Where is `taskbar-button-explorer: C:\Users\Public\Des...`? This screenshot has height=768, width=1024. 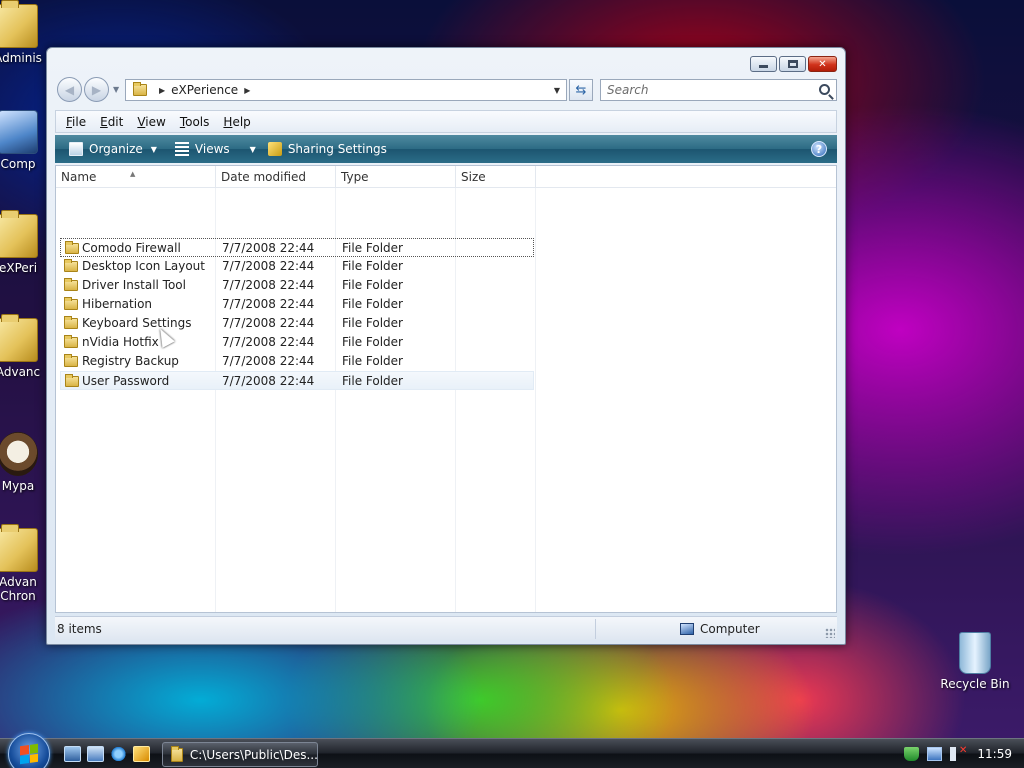 taskbar-button-explorer: C:\Users\Public\Des... is located at coordinates (240, 754).